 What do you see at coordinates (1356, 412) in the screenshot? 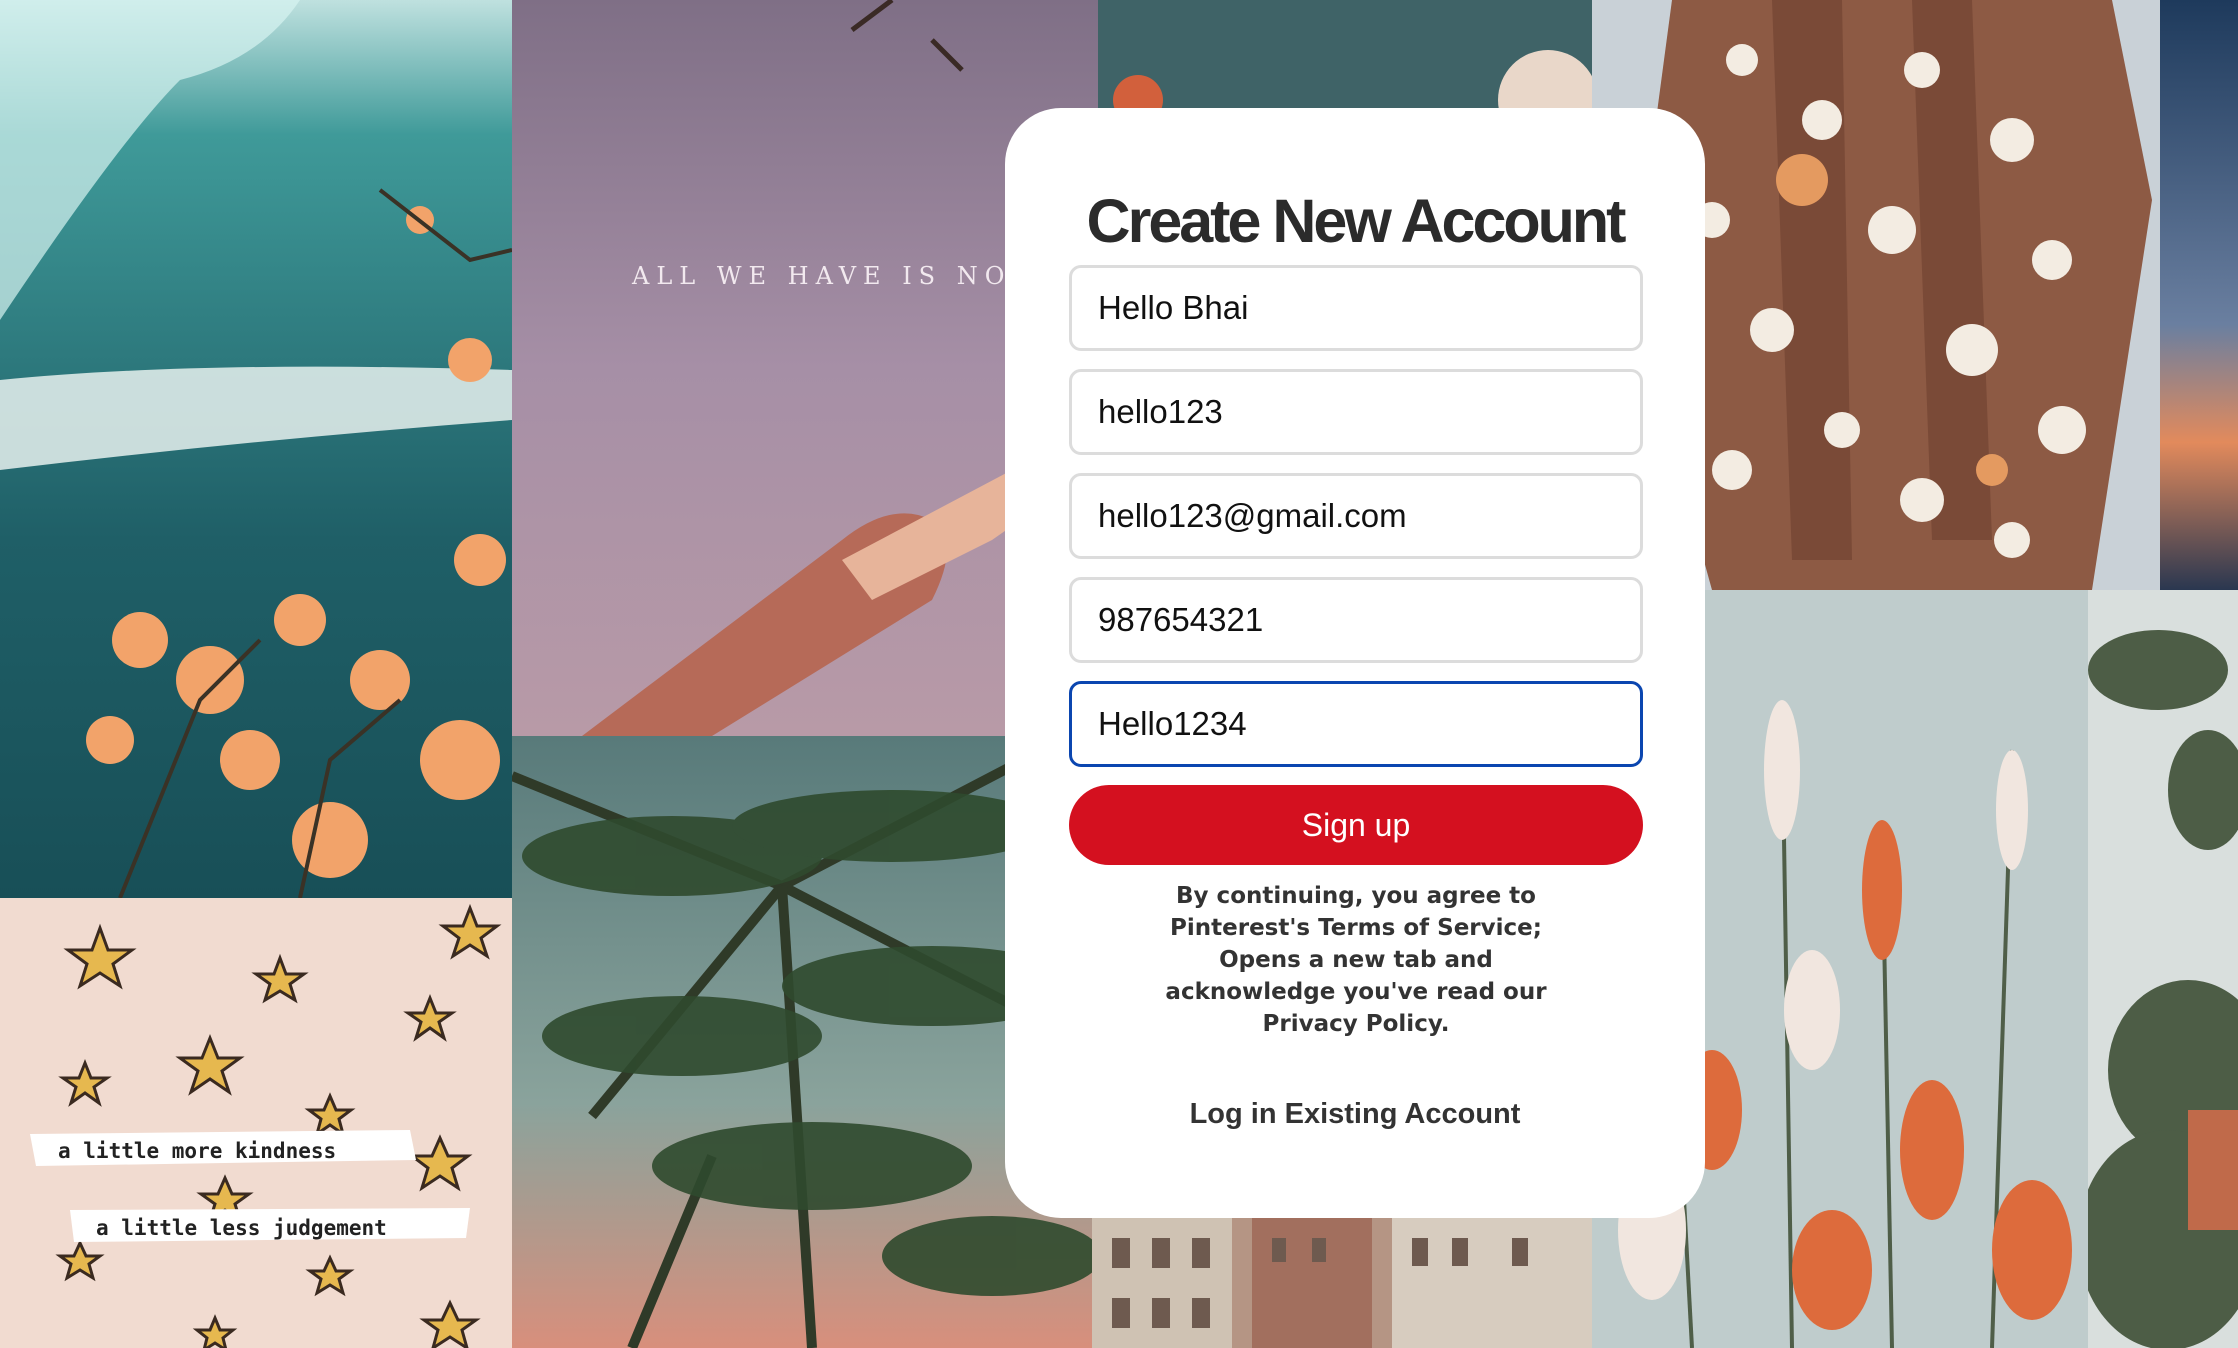
I see `username-field` at bounding box center [1356, 412].